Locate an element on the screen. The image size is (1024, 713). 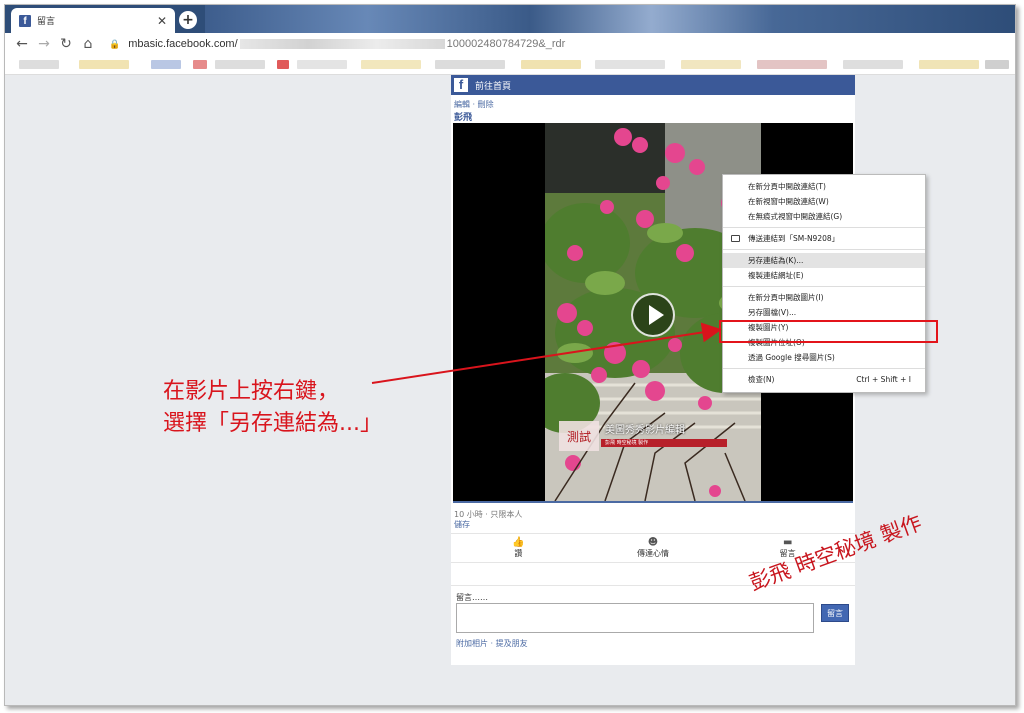
menu-item-label: 在新視窗中開啟連結(W) is located at coordinates (788, 201).